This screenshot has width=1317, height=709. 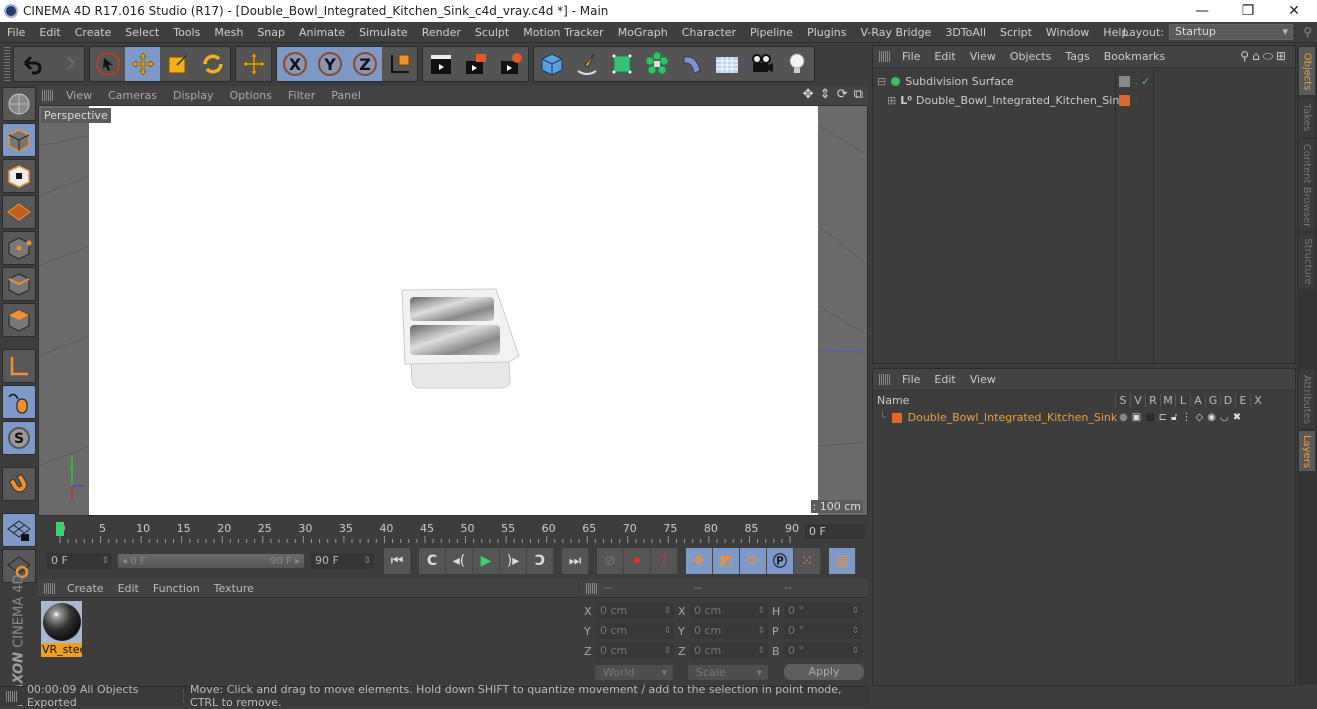 I want to click on workplane-mode-button, so click(x=19, y=212).